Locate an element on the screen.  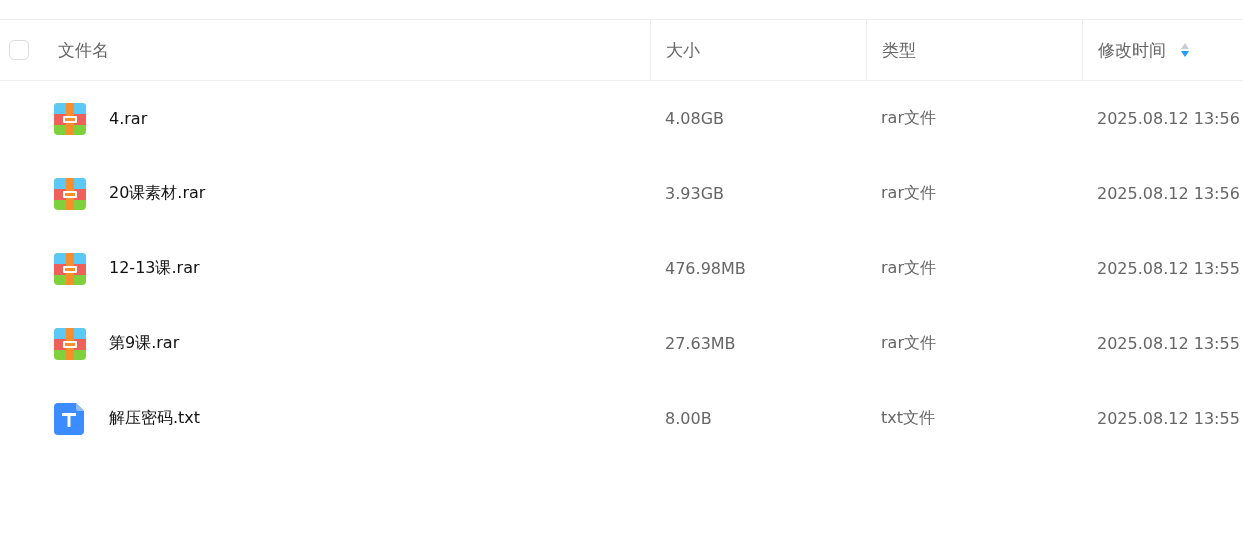
file-size: 8.00B is located at coordinates (688, 418).